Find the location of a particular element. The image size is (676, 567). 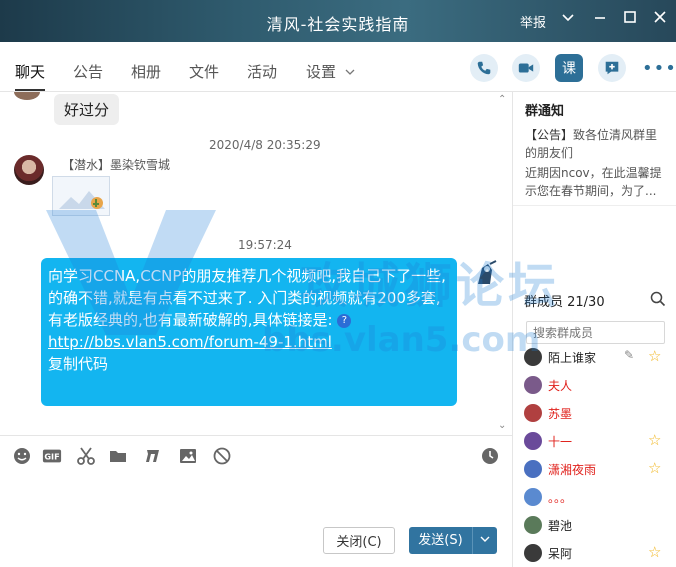

member-name: 陌上谁家 is located at coordinates (572, 358).